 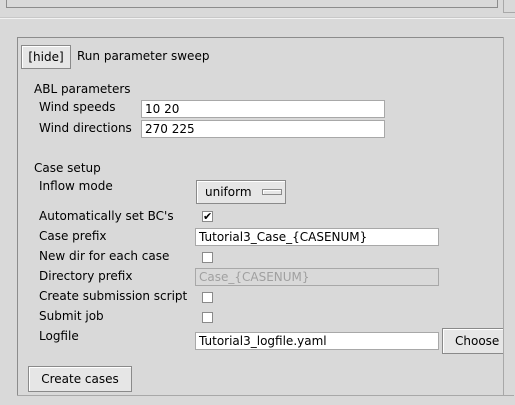 What do you see at coordinates (86, 276) in the screenshot?
I see `directory-prefix-label: Directory prefix` at bounding box center [86, 276].